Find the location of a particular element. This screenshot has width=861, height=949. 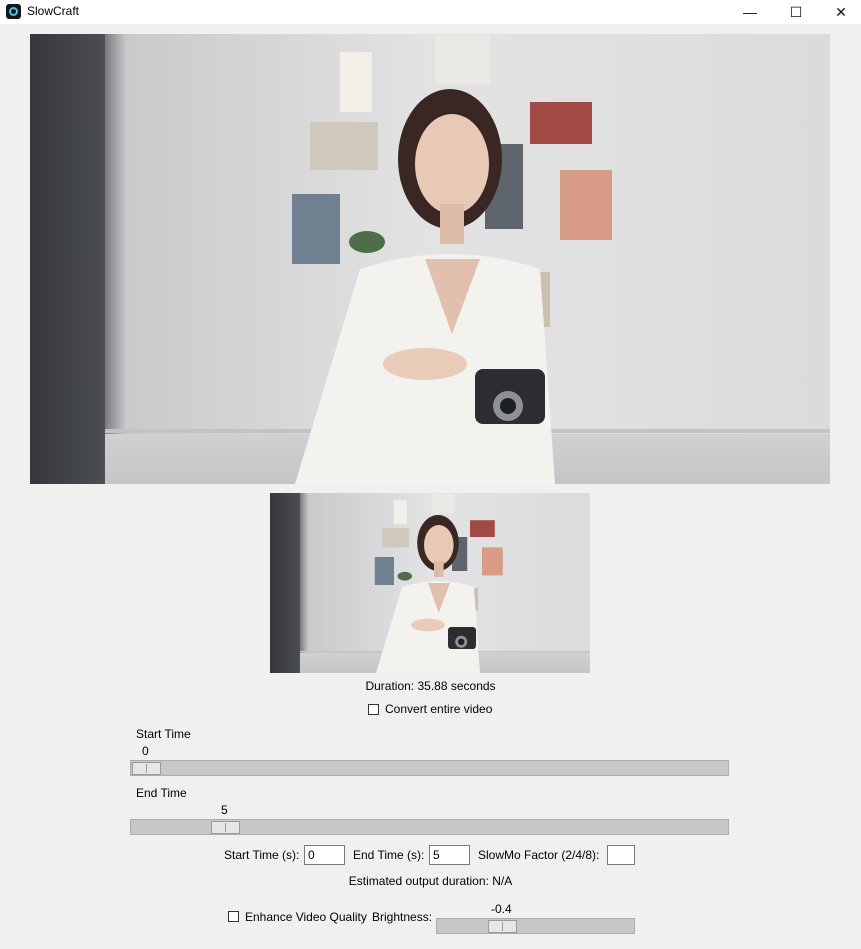

title-bar: SlowCraft — ☐ ✕ is located at coordinates (430, 12).